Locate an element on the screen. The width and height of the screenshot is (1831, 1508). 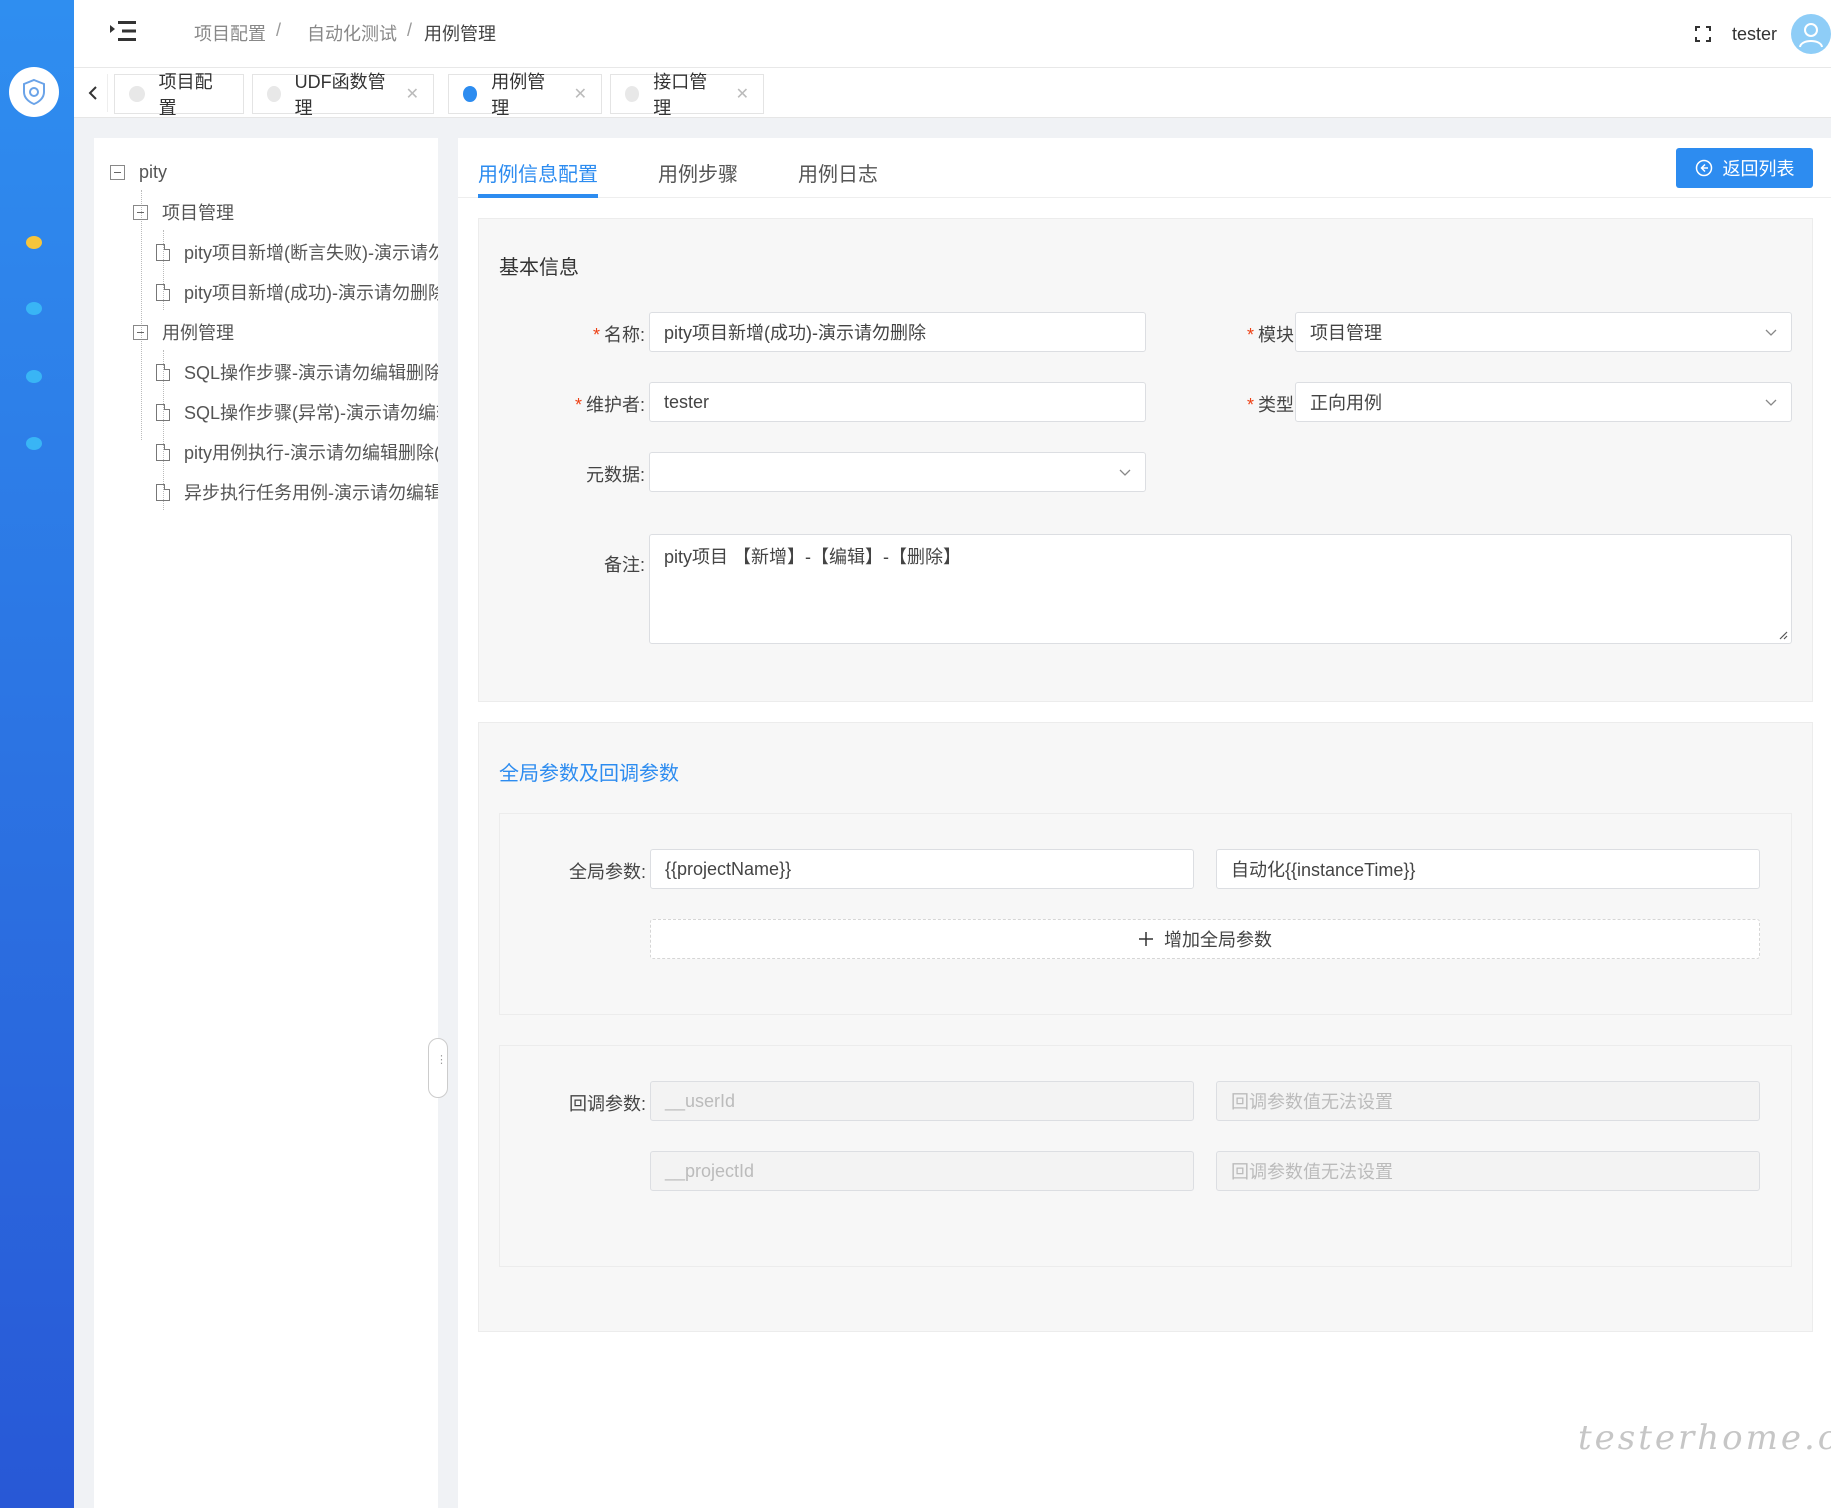
page-tab: 项目配置 is located at coordinates (179, 95).